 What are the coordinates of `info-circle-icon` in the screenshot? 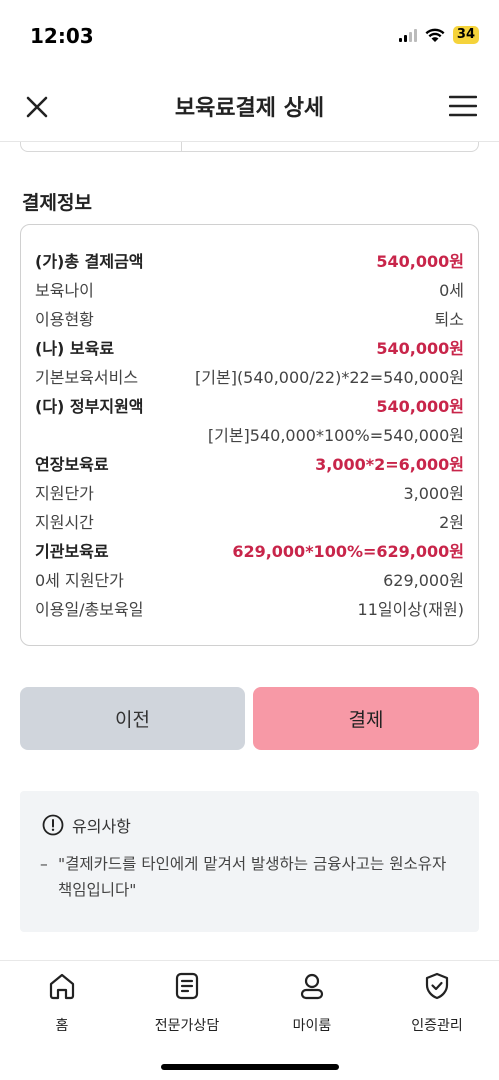 It's located at (53, 825).